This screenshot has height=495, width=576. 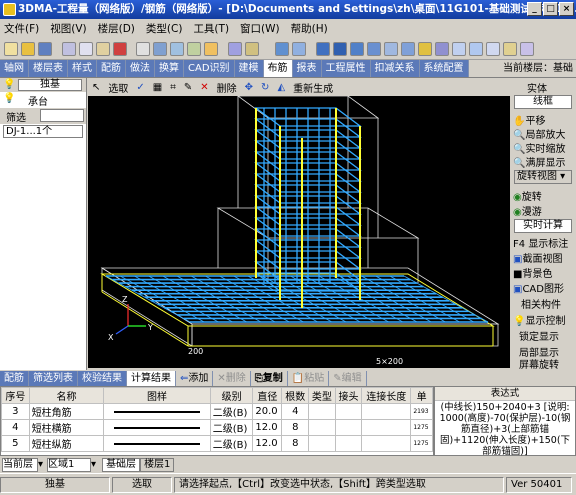 I want to click on zoom-extents-tool: 🔍满屏显示, so click(x=539, y=161).